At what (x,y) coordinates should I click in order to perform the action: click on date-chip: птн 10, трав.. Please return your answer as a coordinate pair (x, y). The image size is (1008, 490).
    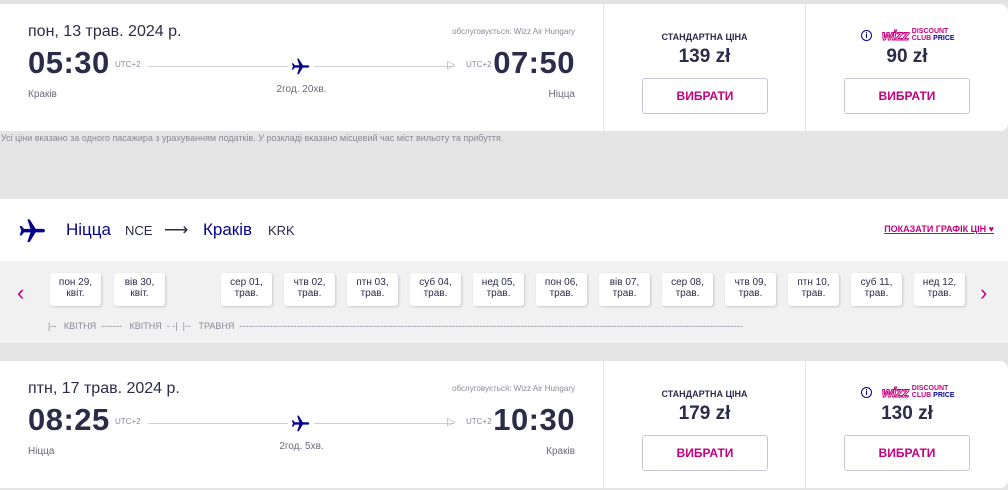
    Looking at the image, I should click on (813, 289).